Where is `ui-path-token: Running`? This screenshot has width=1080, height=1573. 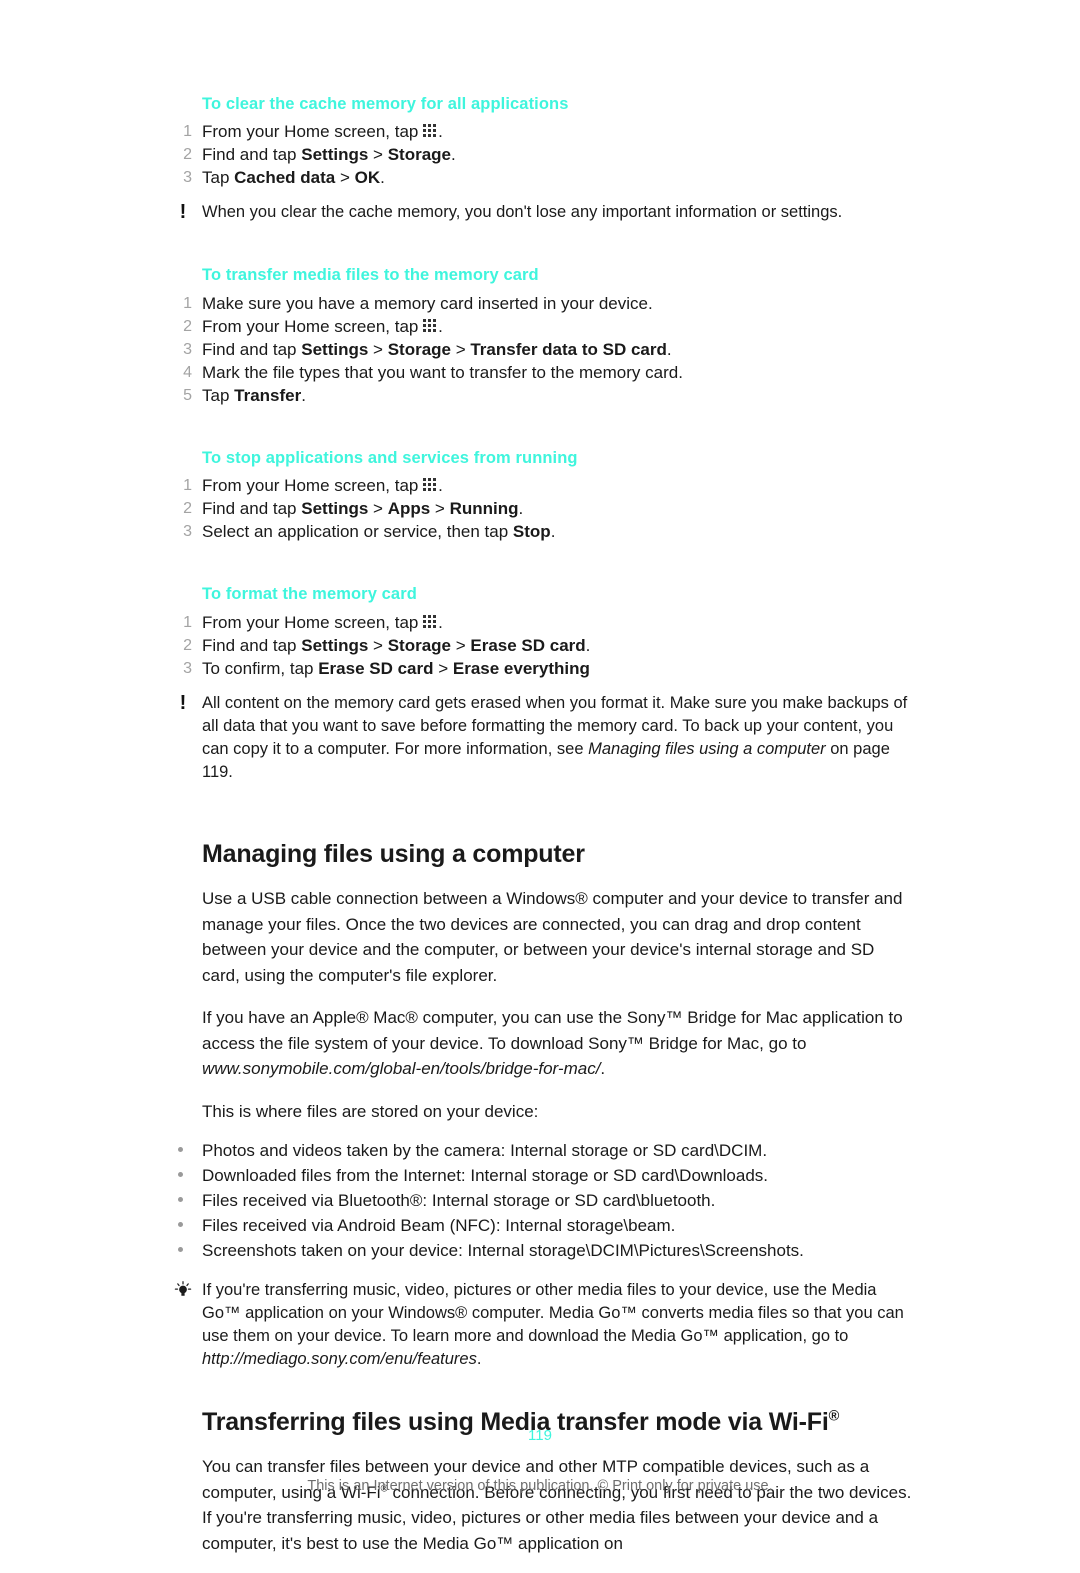
ui-path-token: Running is located at coordinates (484, 509).